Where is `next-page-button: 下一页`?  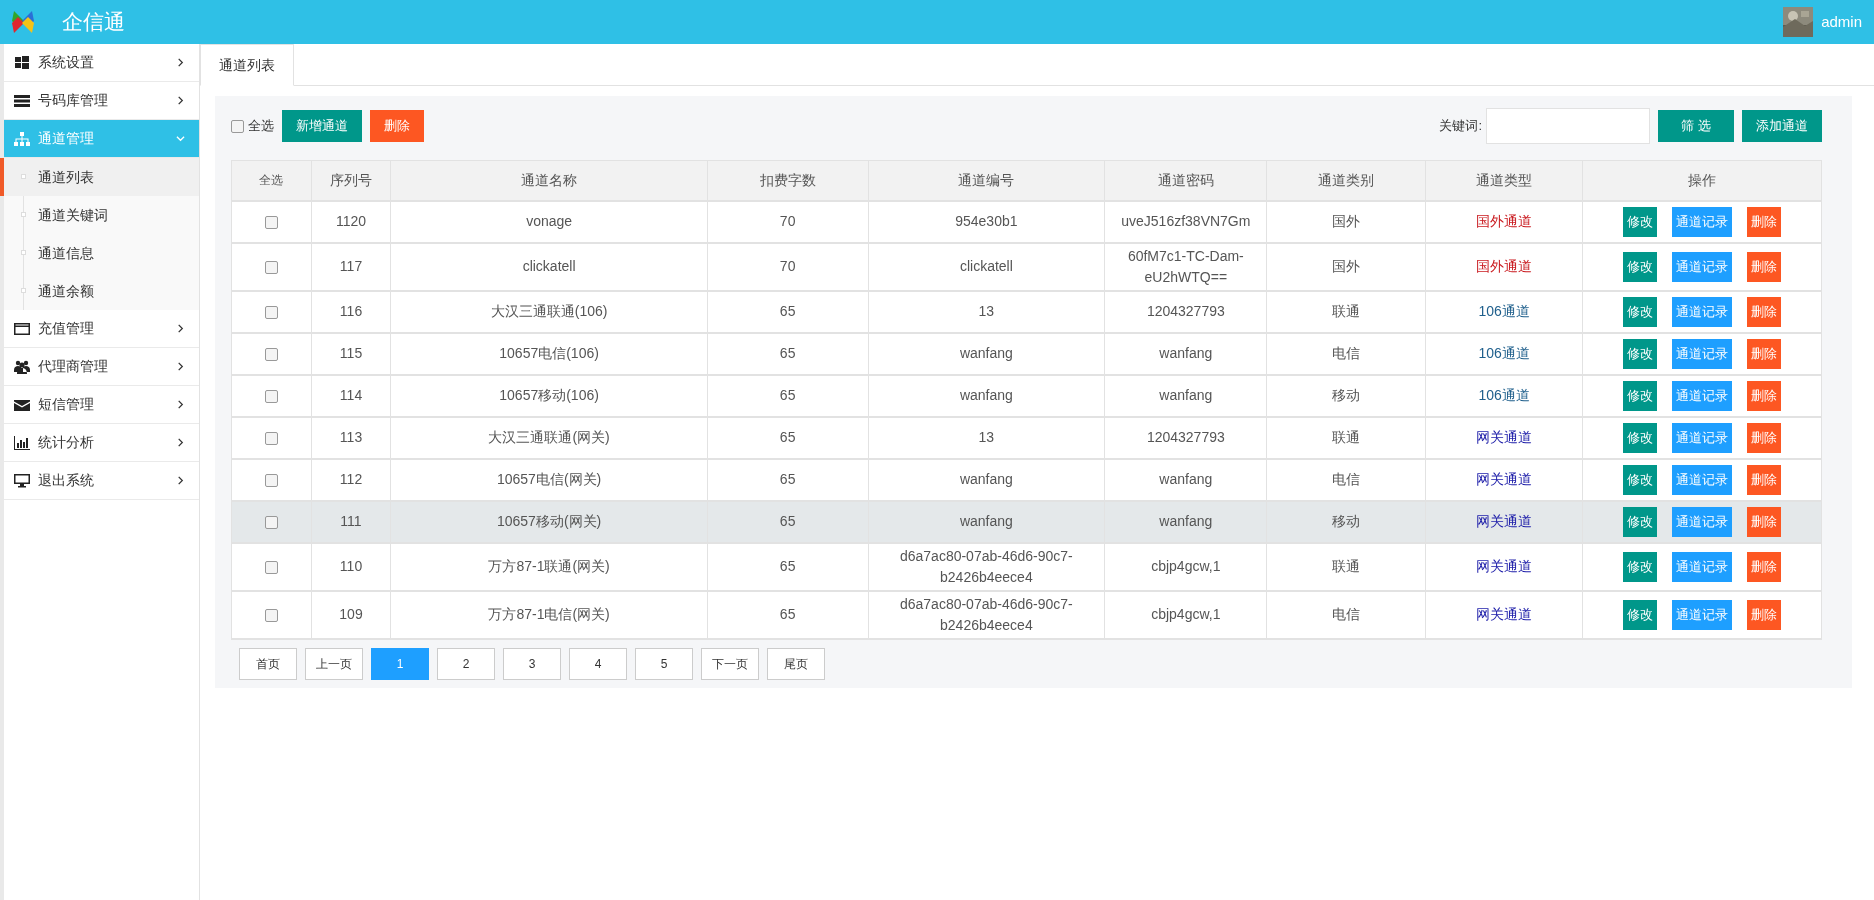 next-page-button: 下一页 is located at coordinates (730, 663).